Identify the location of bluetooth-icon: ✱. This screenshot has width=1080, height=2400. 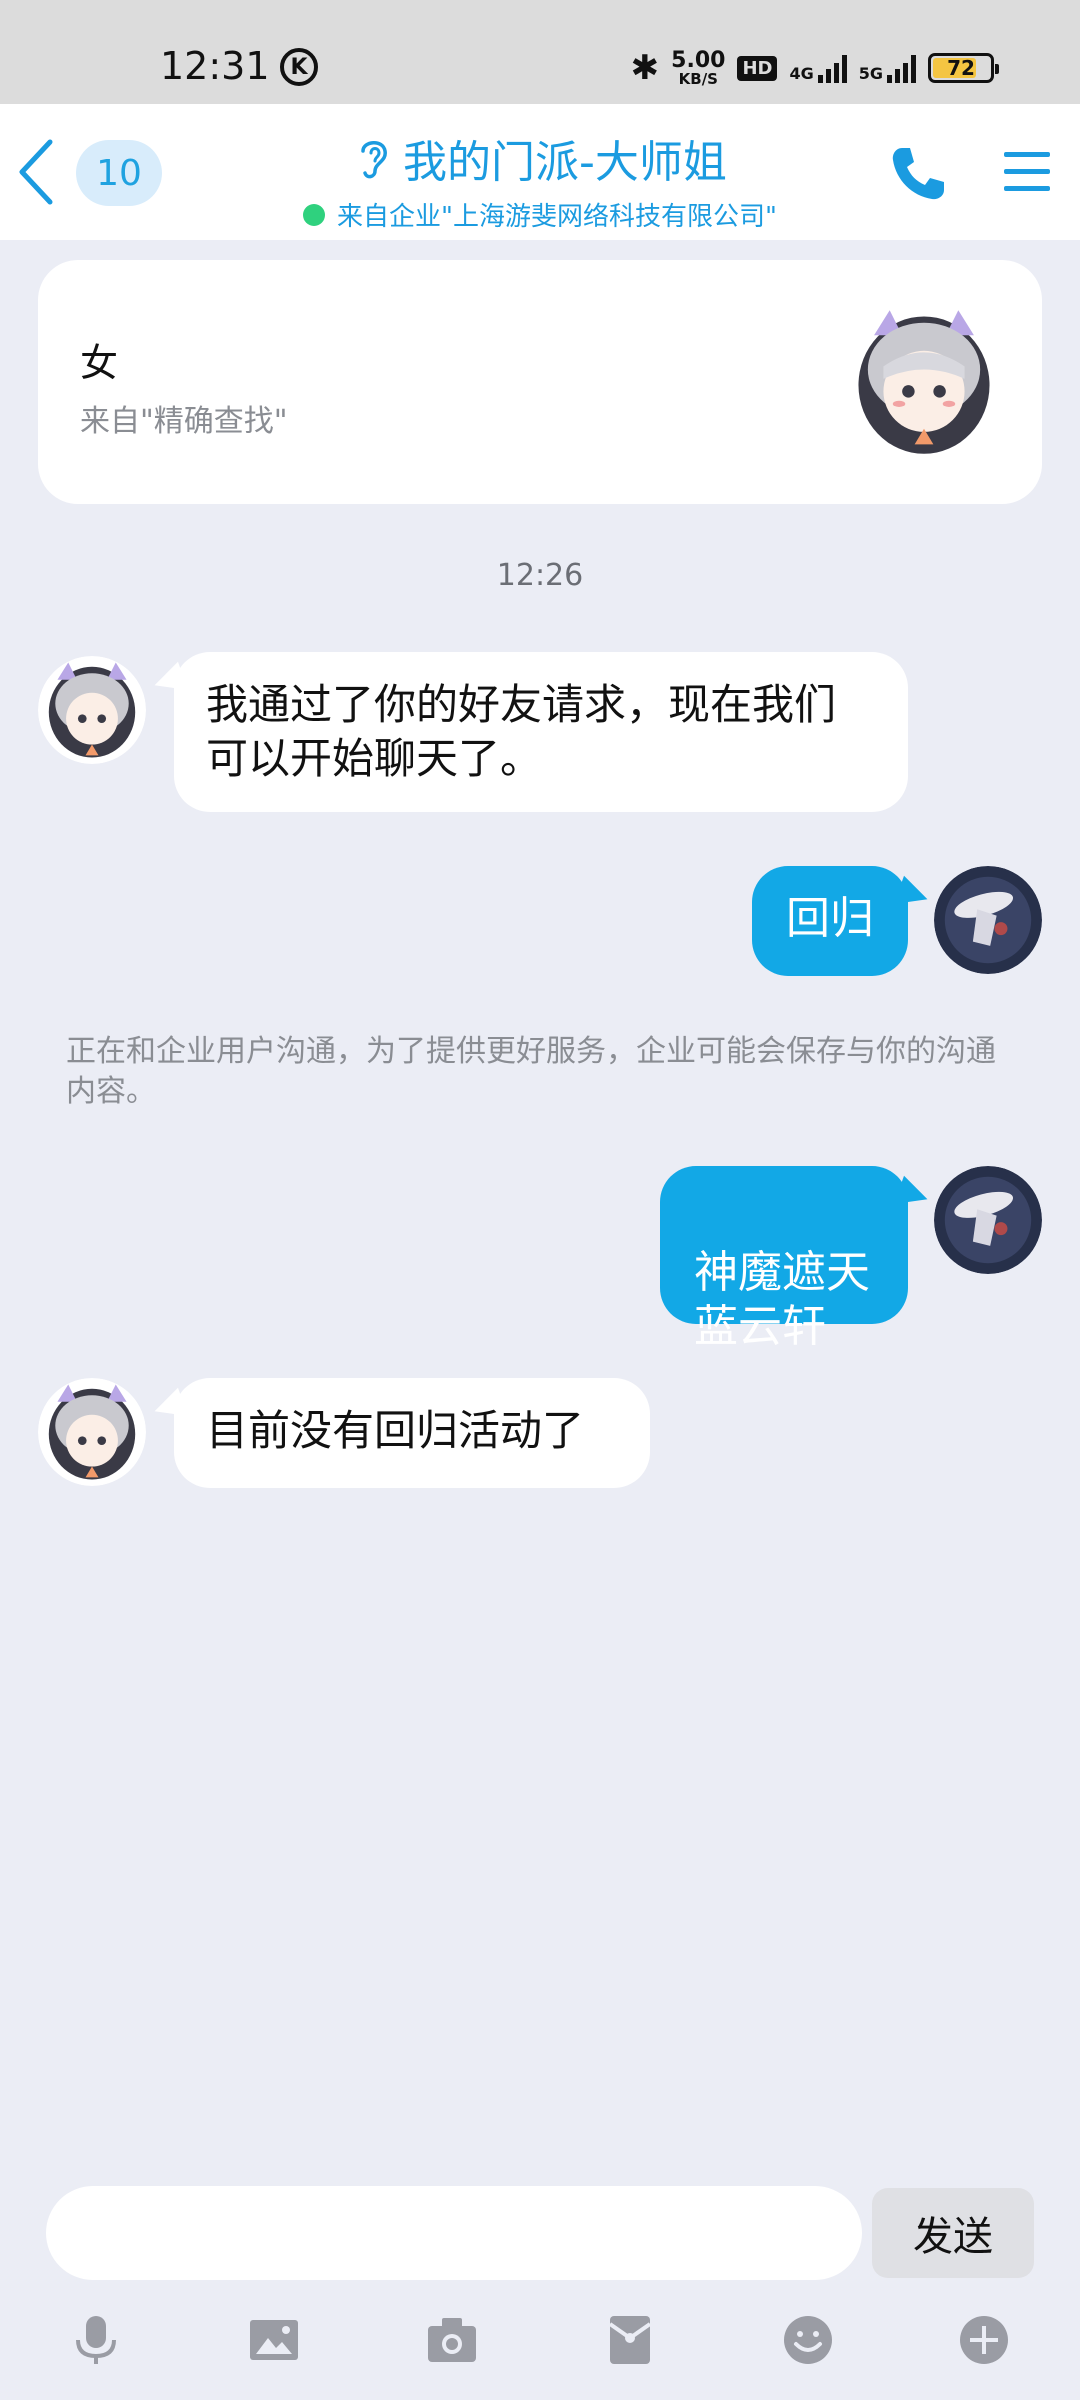
(645, 68).